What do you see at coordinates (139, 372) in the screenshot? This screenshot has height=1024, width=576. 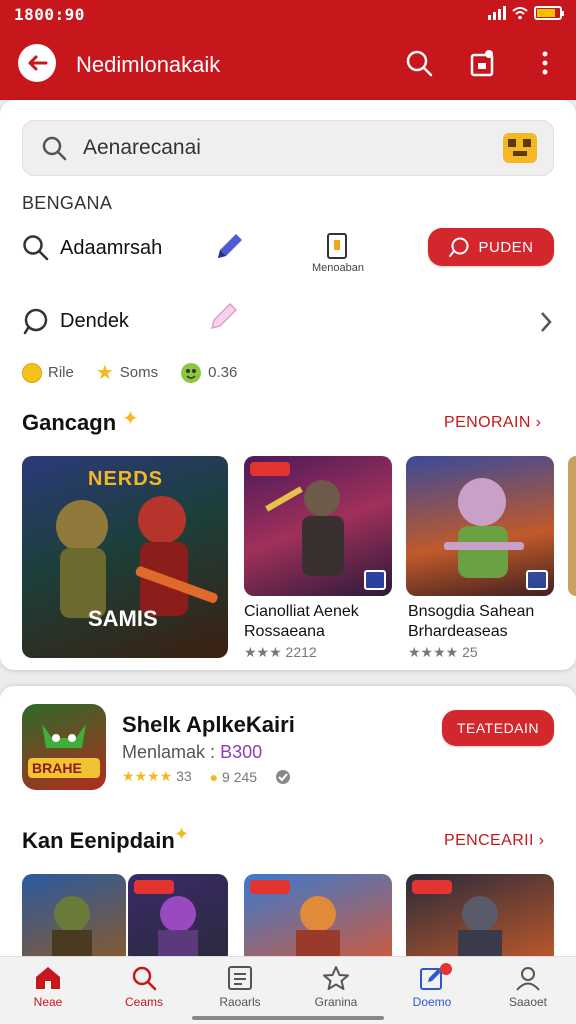 I see `star-text: Soms` at bounding box center [139, 372].